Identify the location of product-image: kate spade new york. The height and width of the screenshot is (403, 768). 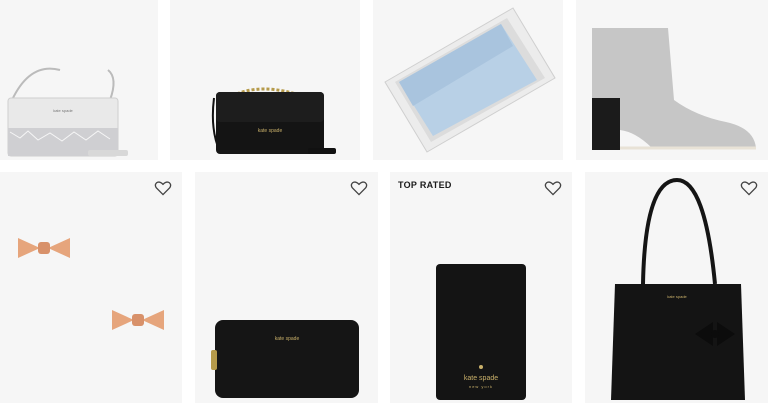
(481, 332).